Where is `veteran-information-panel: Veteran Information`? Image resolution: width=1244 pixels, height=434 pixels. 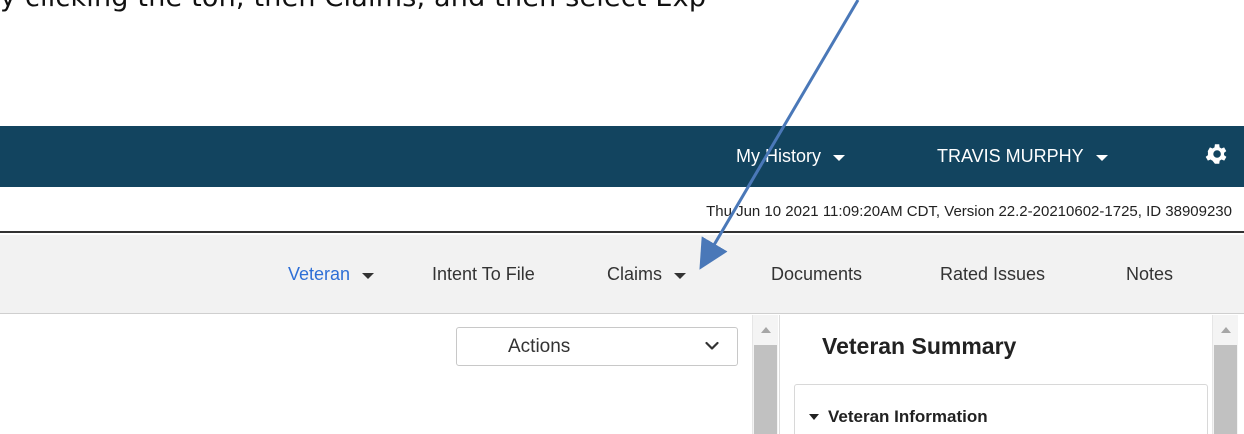 veteran-information-panel: Veteran Information is located at coordinates (1001, 409).